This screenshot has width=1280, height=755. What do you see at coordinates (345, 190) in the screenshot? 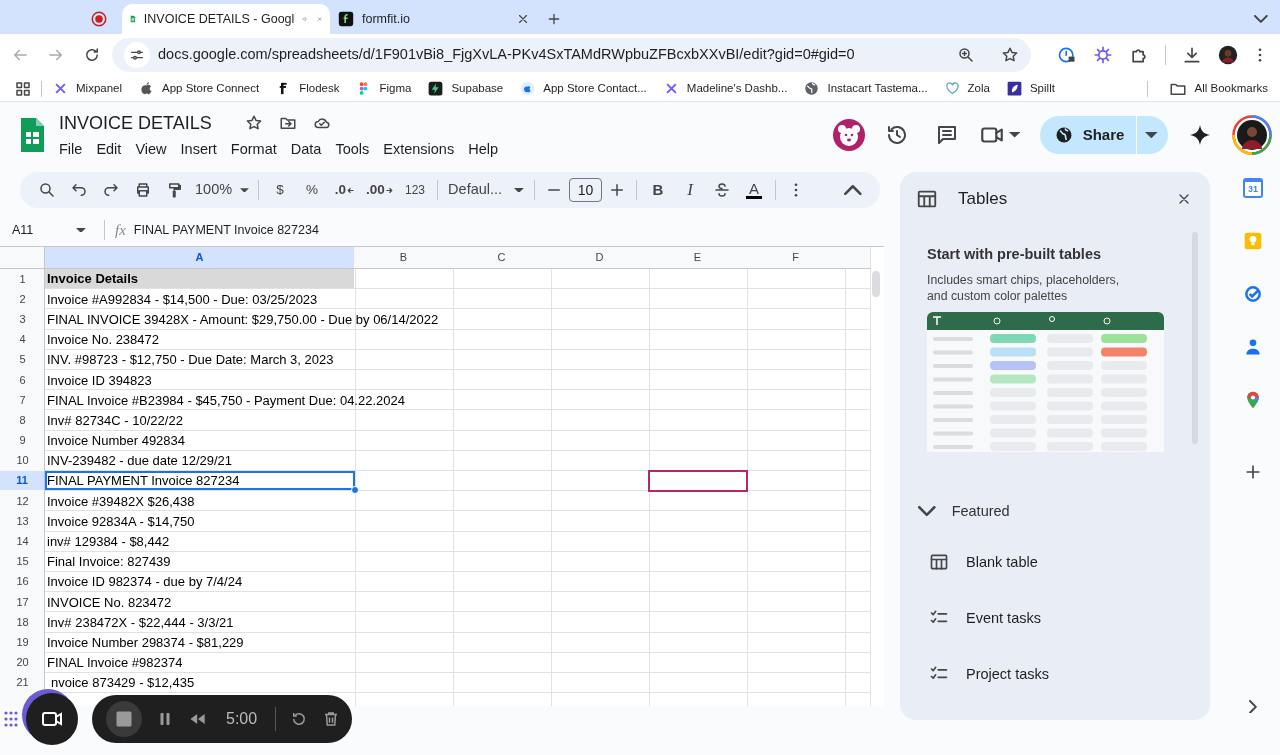
I see `decrease-decimal-button: .0` at bounding box center [345, 190].